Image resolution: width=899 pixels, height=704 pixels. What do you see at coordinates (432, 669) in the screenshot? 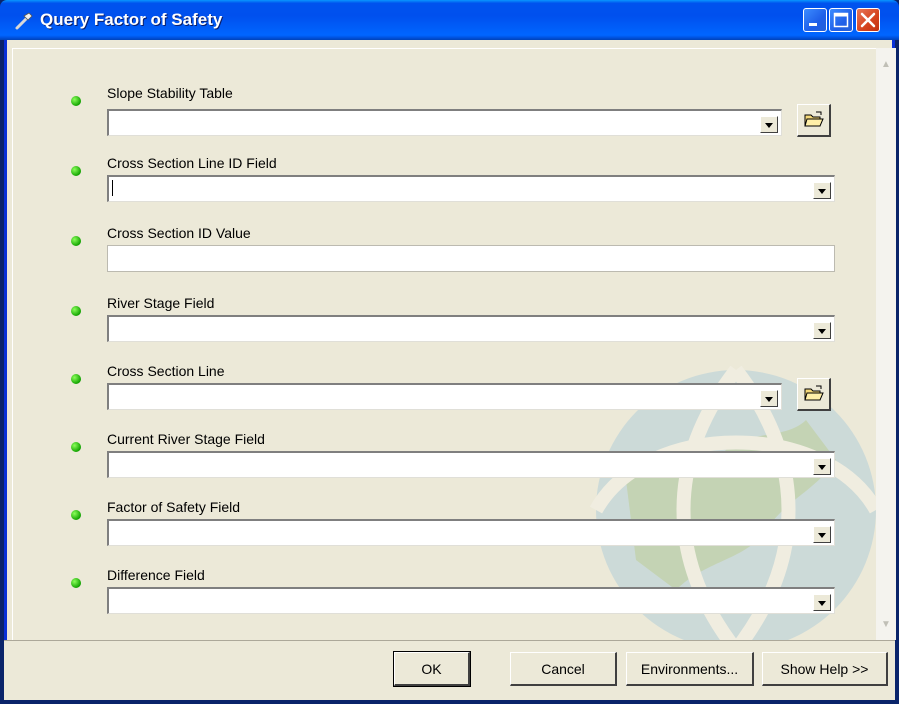
I see `ok-button: OK` at bounding box center [432, 669].